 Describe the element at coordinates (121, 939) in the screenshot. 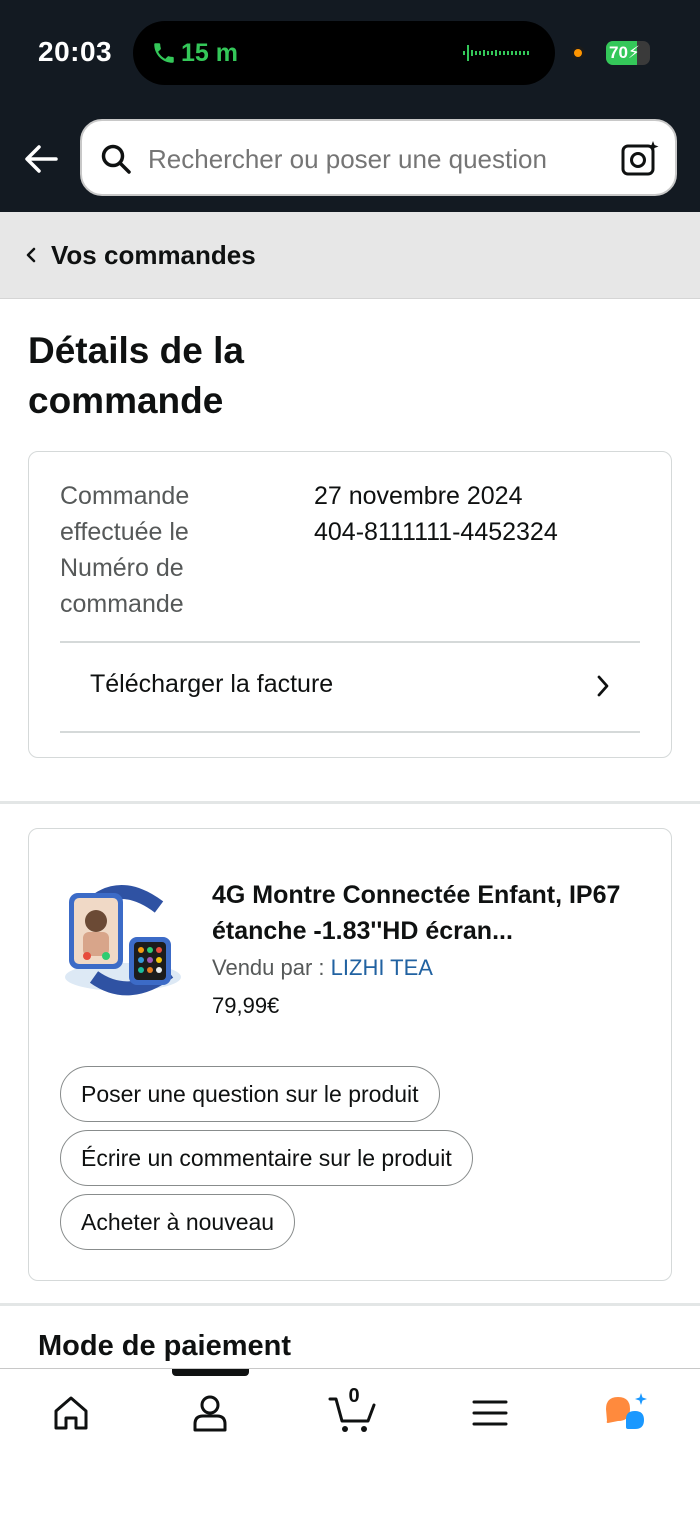

I see `product-image` at that location.